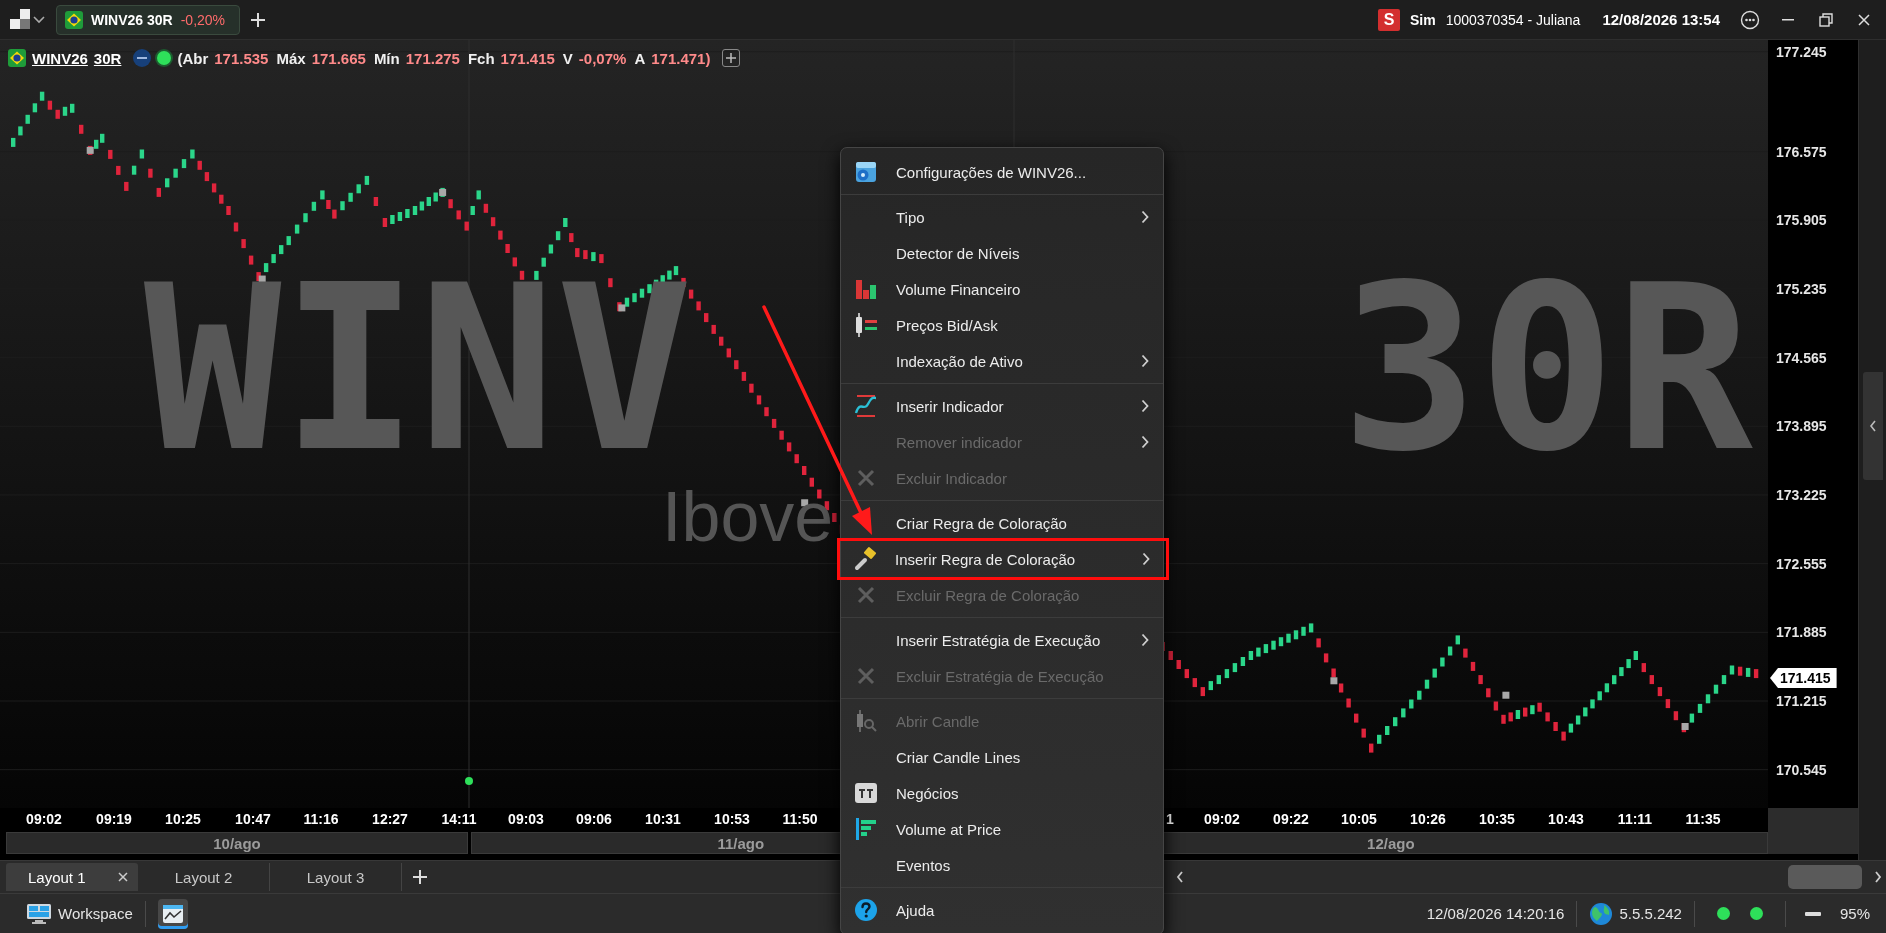 Image resolution: width=1886 pixels, height=933 pixels. I want to click on price-axis-label: 172.555, so click(1801, 563).